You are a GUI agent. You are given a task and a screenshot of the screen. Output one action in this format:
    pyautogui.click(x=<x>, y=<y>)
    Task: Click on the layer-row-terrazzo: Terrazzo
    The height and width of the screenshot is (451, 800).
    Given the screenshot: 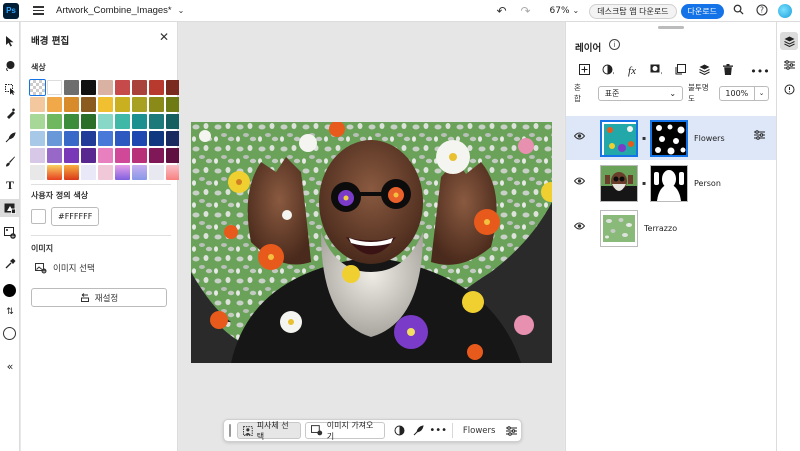 What is the action you would take?
    pyautogui.click(x=671, y=228)
    